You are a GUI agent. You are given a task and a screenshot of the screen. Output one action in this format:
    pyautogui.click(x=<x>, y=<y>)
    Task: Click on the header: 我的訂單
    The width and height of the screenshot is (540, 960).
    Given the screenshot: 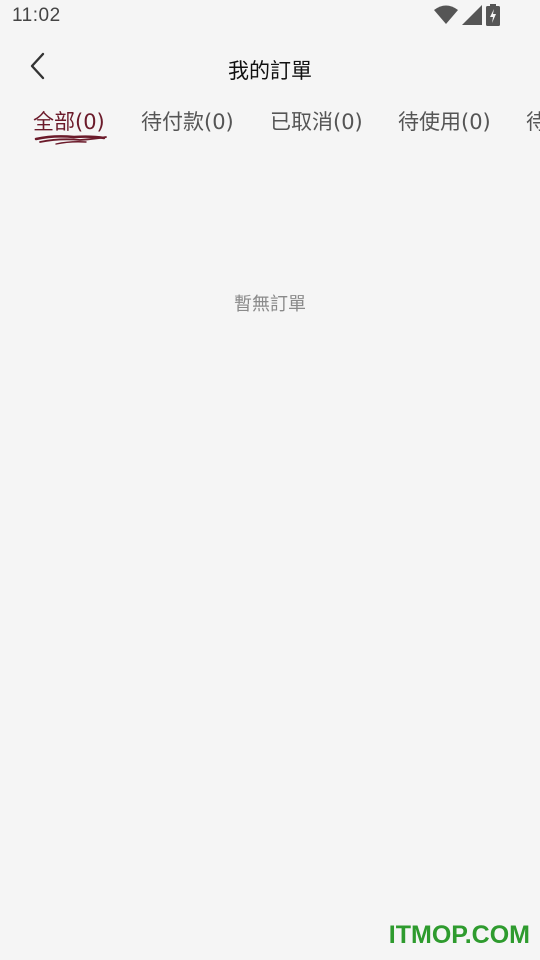 What is the action you would take?
    pyautogui.click(x=270, y=69)
    